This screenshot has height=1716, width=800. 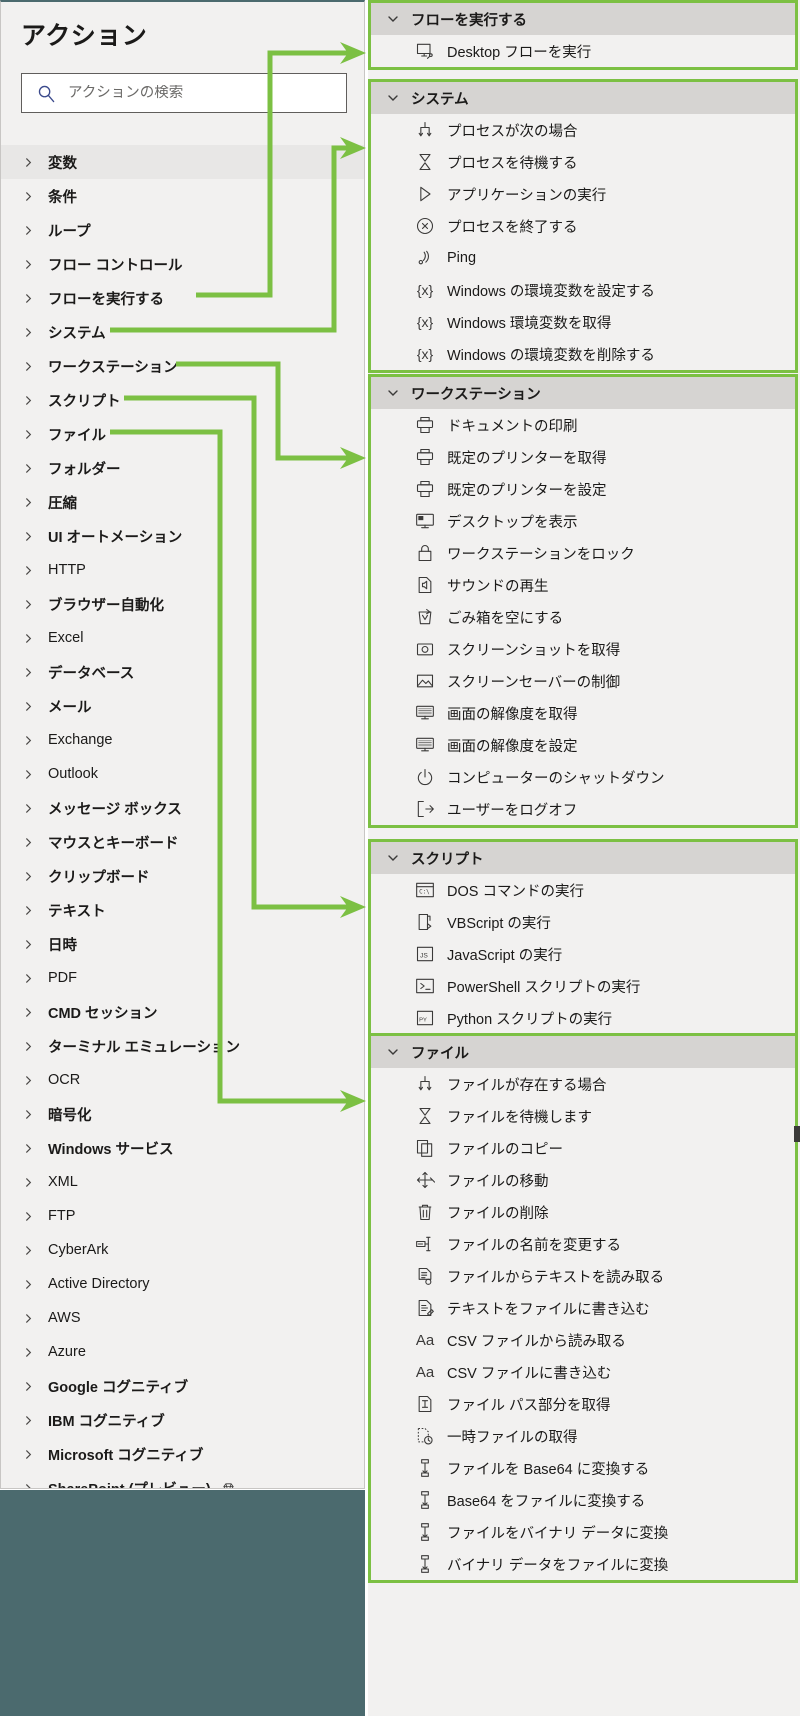 I want to click on action-item: {x} Windows の環境変数を設定する, so click(x=583, y=290).